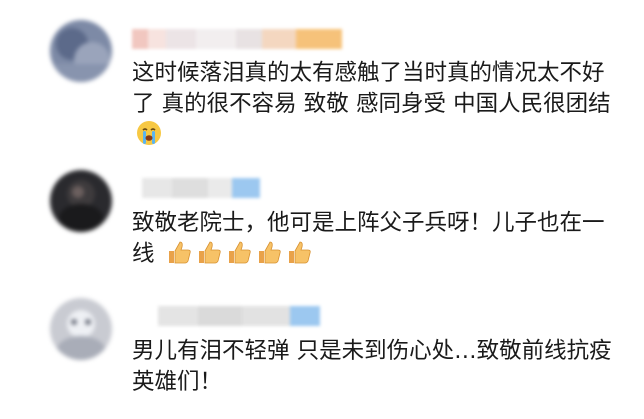 The width and height of the screenshot is (644, 419). I want to click on crying-face-icon, so click(149, 133).